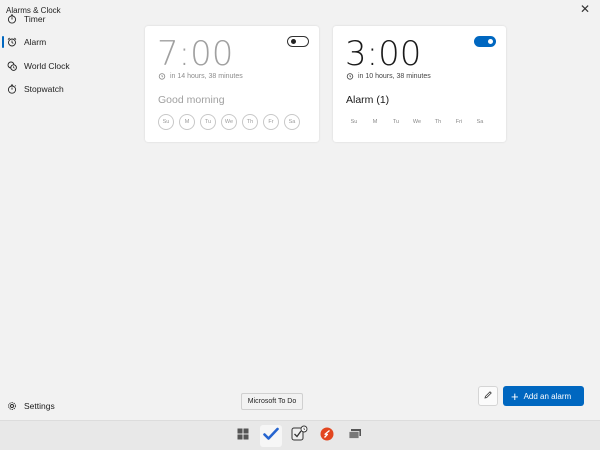  I want to click on taskbar-microsoft-todo, so click(271, 436).